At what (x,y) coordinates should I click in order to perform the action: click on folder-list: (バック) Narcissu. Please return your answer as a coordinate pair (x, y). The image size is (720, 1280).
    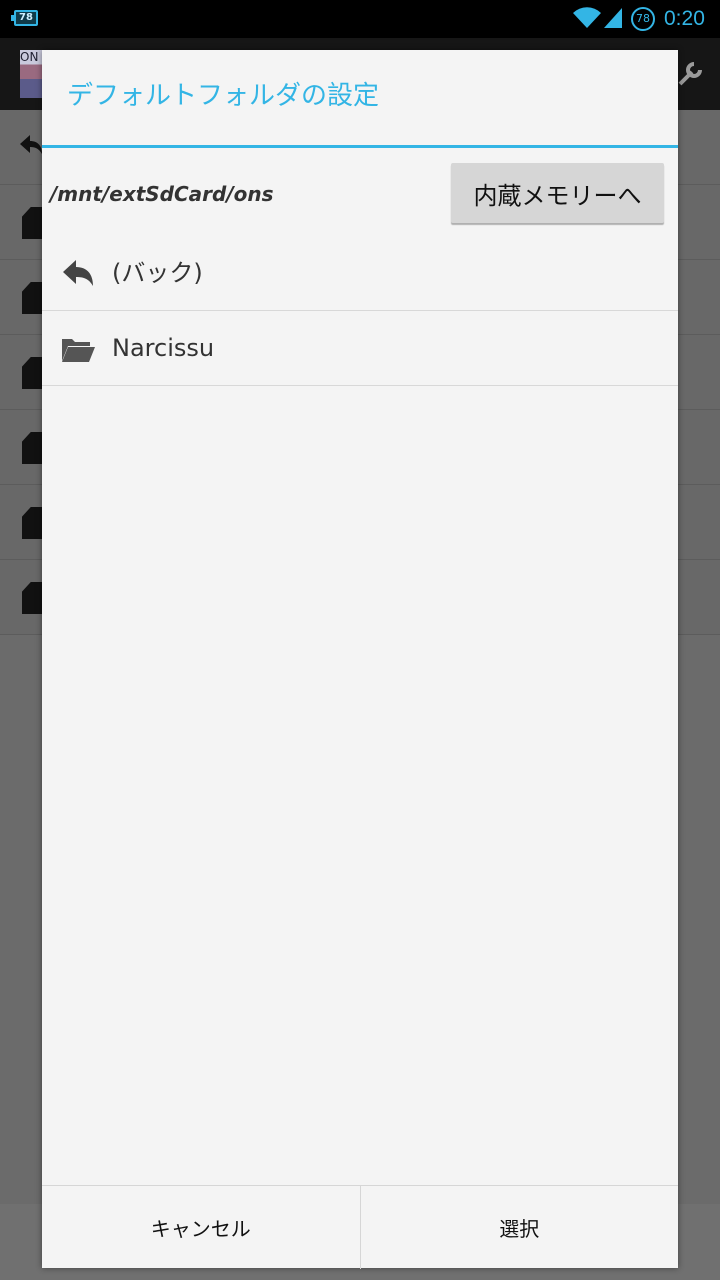
    Looking at the image, I should click on (360, 311).